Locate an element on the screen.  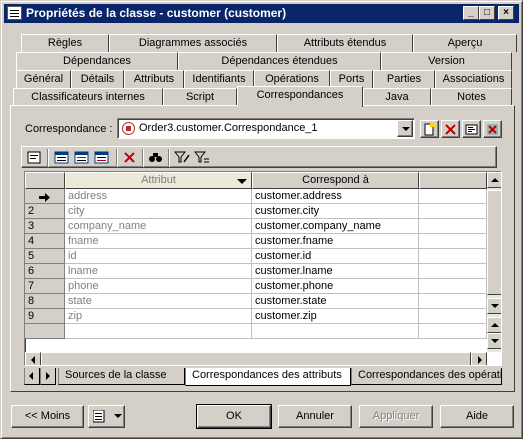
tab-scroll-right-icon is located at coordinates (48, 376).